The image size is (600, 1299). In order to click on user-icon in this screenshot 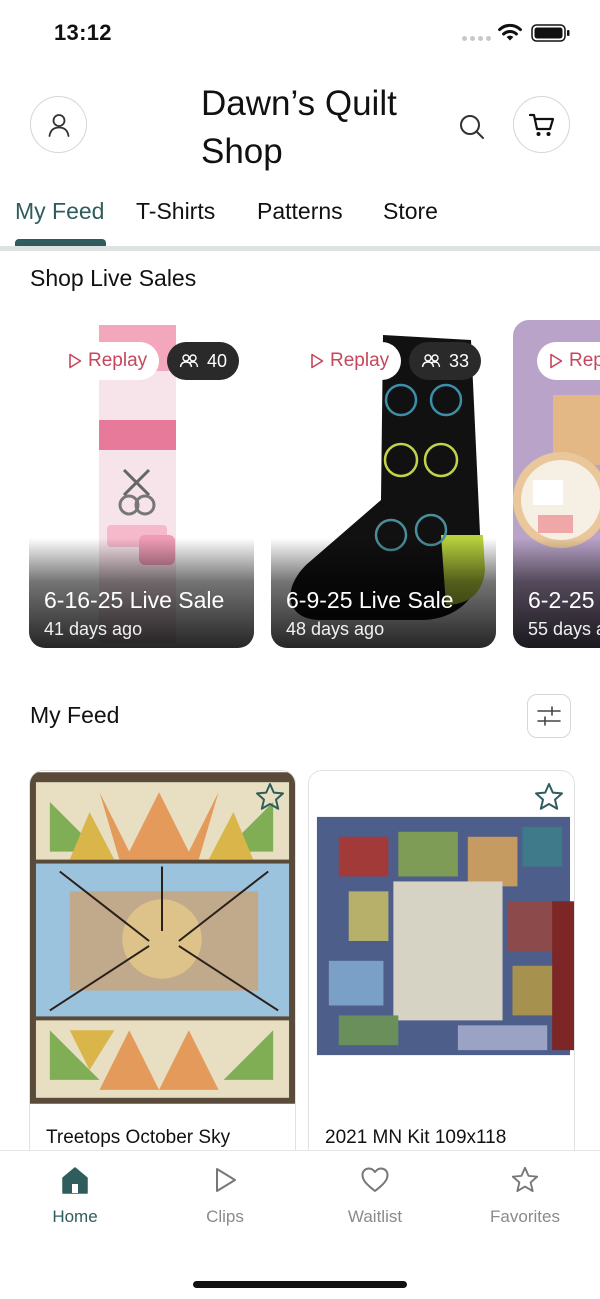, I will do `click(58, 125)`.